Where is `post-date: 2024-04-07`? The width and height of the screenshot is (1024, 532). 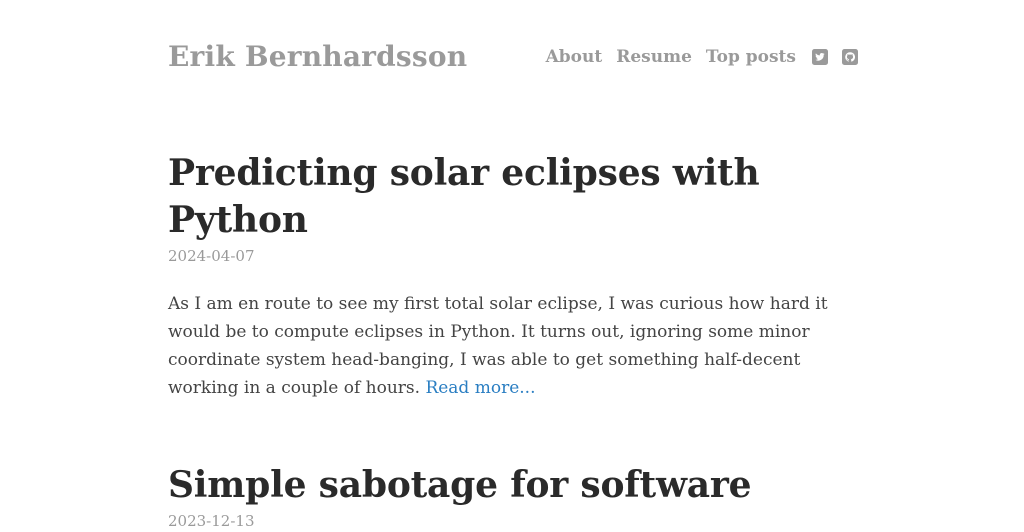
post-date: 2024-04-07 is located at coordinates (211, 256).